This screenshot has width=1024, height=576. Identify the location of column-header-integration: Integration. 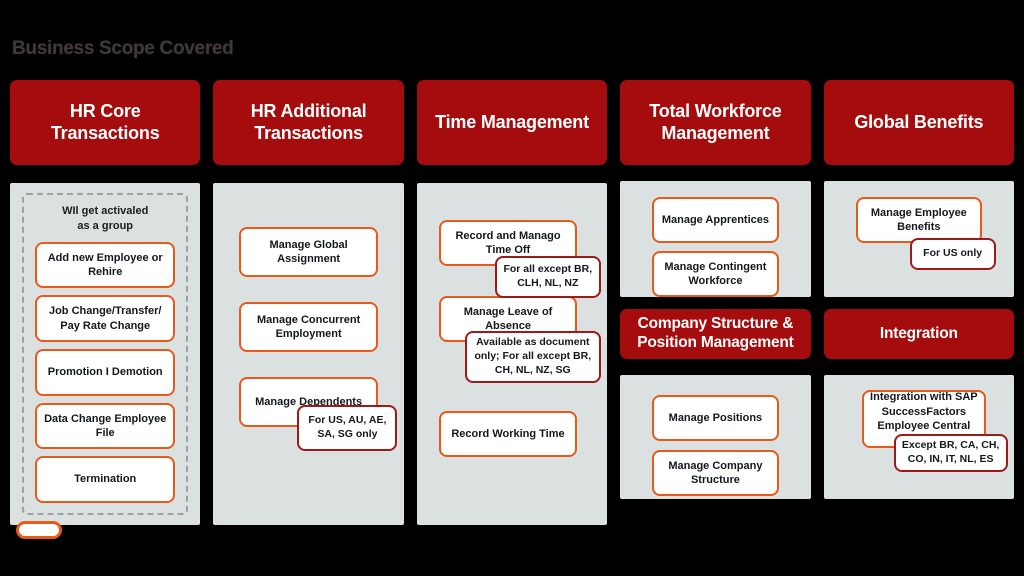
(919, 334).